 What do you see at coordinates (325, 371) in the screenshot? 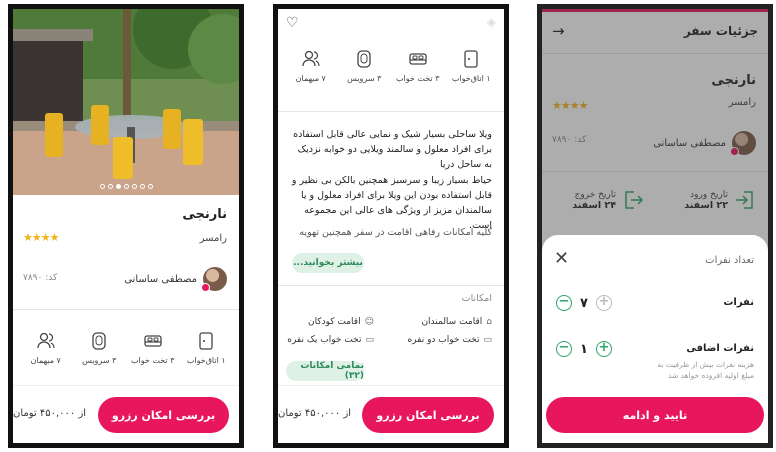
I see `all-amenities-button: تمامی امکانات (۳۲)` at bounding box center [325, 371].